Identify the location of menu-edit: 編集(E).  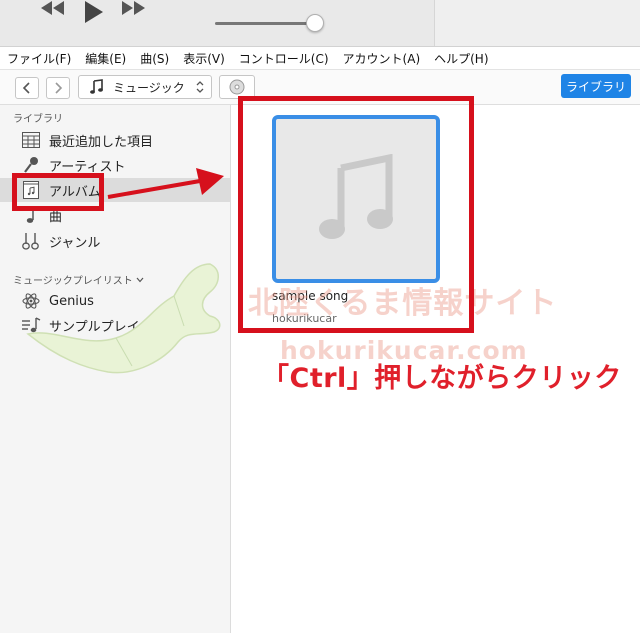
(105, 58).